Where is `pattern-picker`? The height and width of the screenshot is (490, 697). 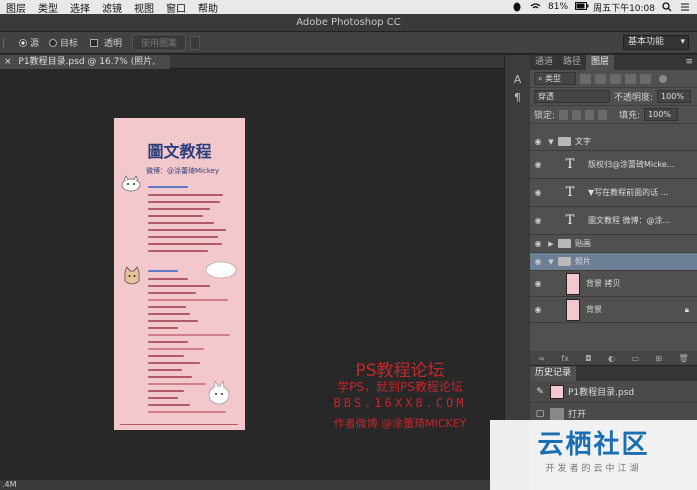 pattern-picker is located at coordinates (195, 42).